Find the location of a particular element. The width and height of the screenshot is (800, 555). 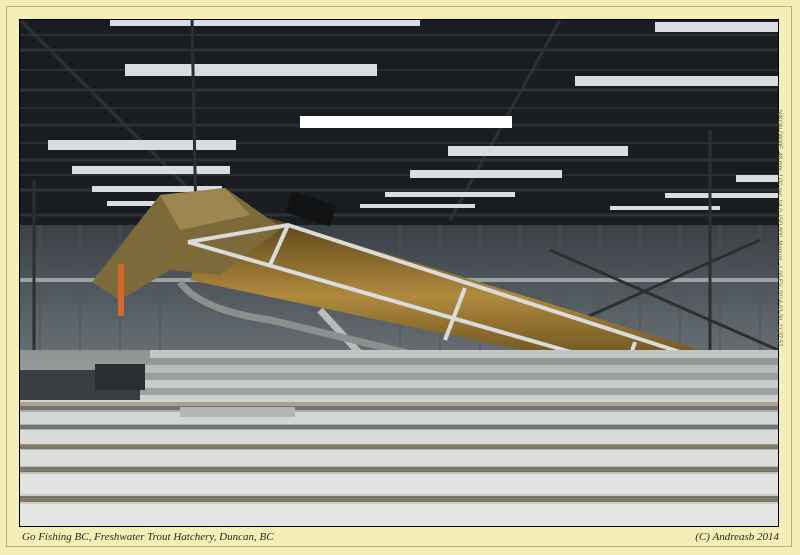

equipment-box is located at coordinates (120, 377).